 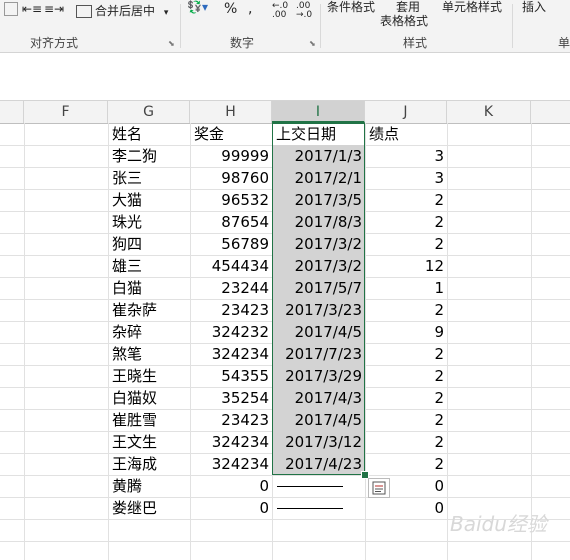 What do you see at coordinates (231, 398) in the screenshot?
I see `cell-bonus: 35254` at bounding box center [231, 398].